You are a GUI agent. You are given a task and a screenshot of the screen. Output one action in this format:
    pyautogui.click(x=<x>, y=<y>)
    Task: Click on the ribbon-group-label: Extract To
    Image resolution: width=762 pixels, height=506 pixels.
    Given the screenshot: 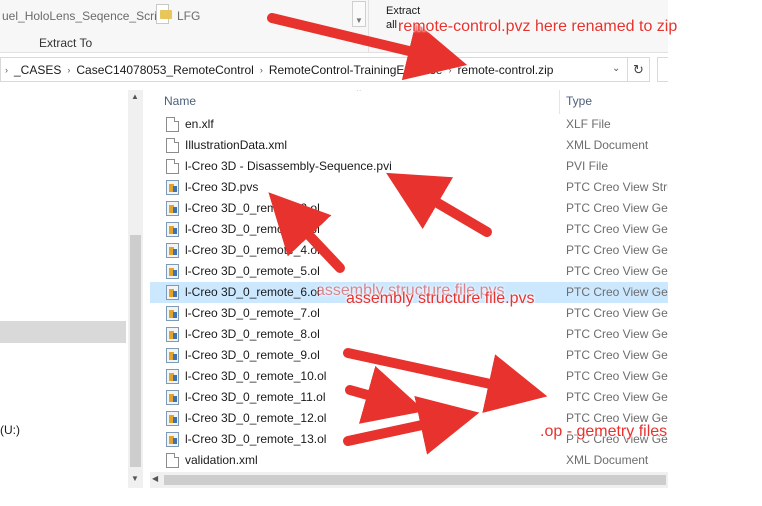 What is the action you would take?
    pyautogui.click(x=66, y=43)
    